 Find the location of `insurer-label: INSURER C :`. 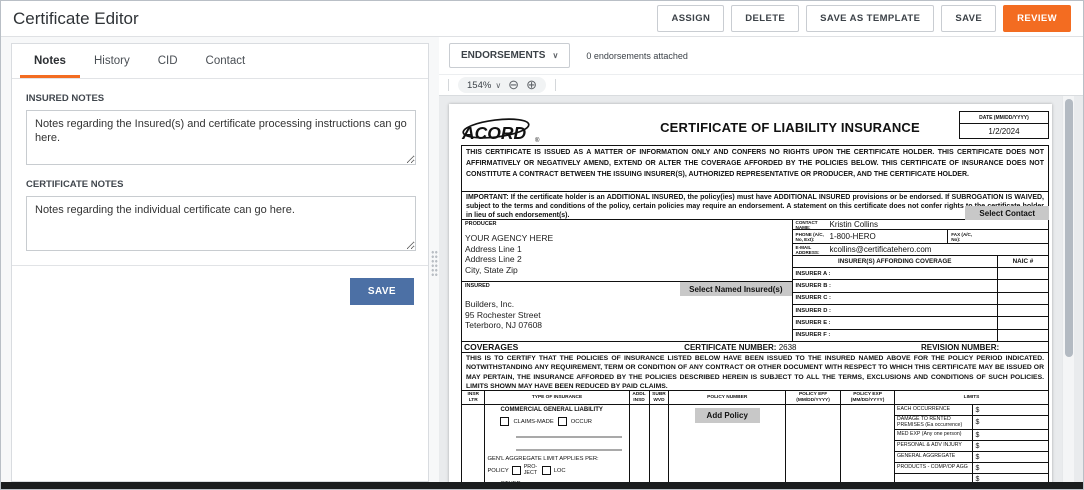

insurer-label: INSURER C : is located at coordinates (813, 298).